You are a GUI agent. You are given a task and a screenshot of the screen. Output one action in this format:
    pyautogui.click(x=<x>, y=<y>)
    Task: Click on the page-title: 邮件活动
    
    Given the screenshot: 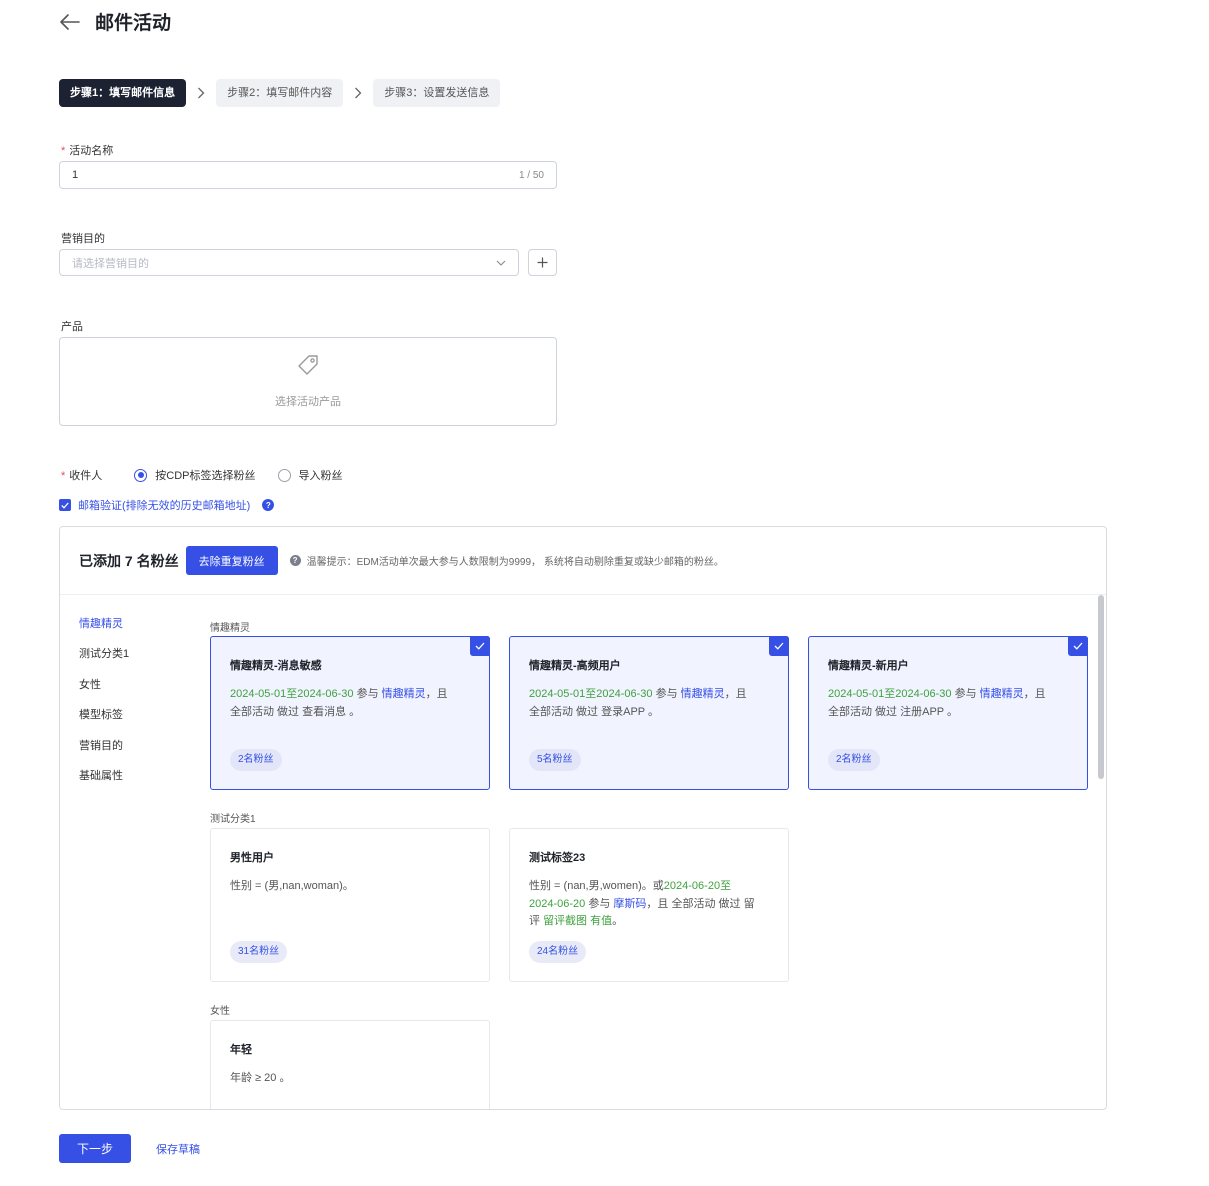 What is the action you would take?
    pyautogui.click(x=133, y=23)
    